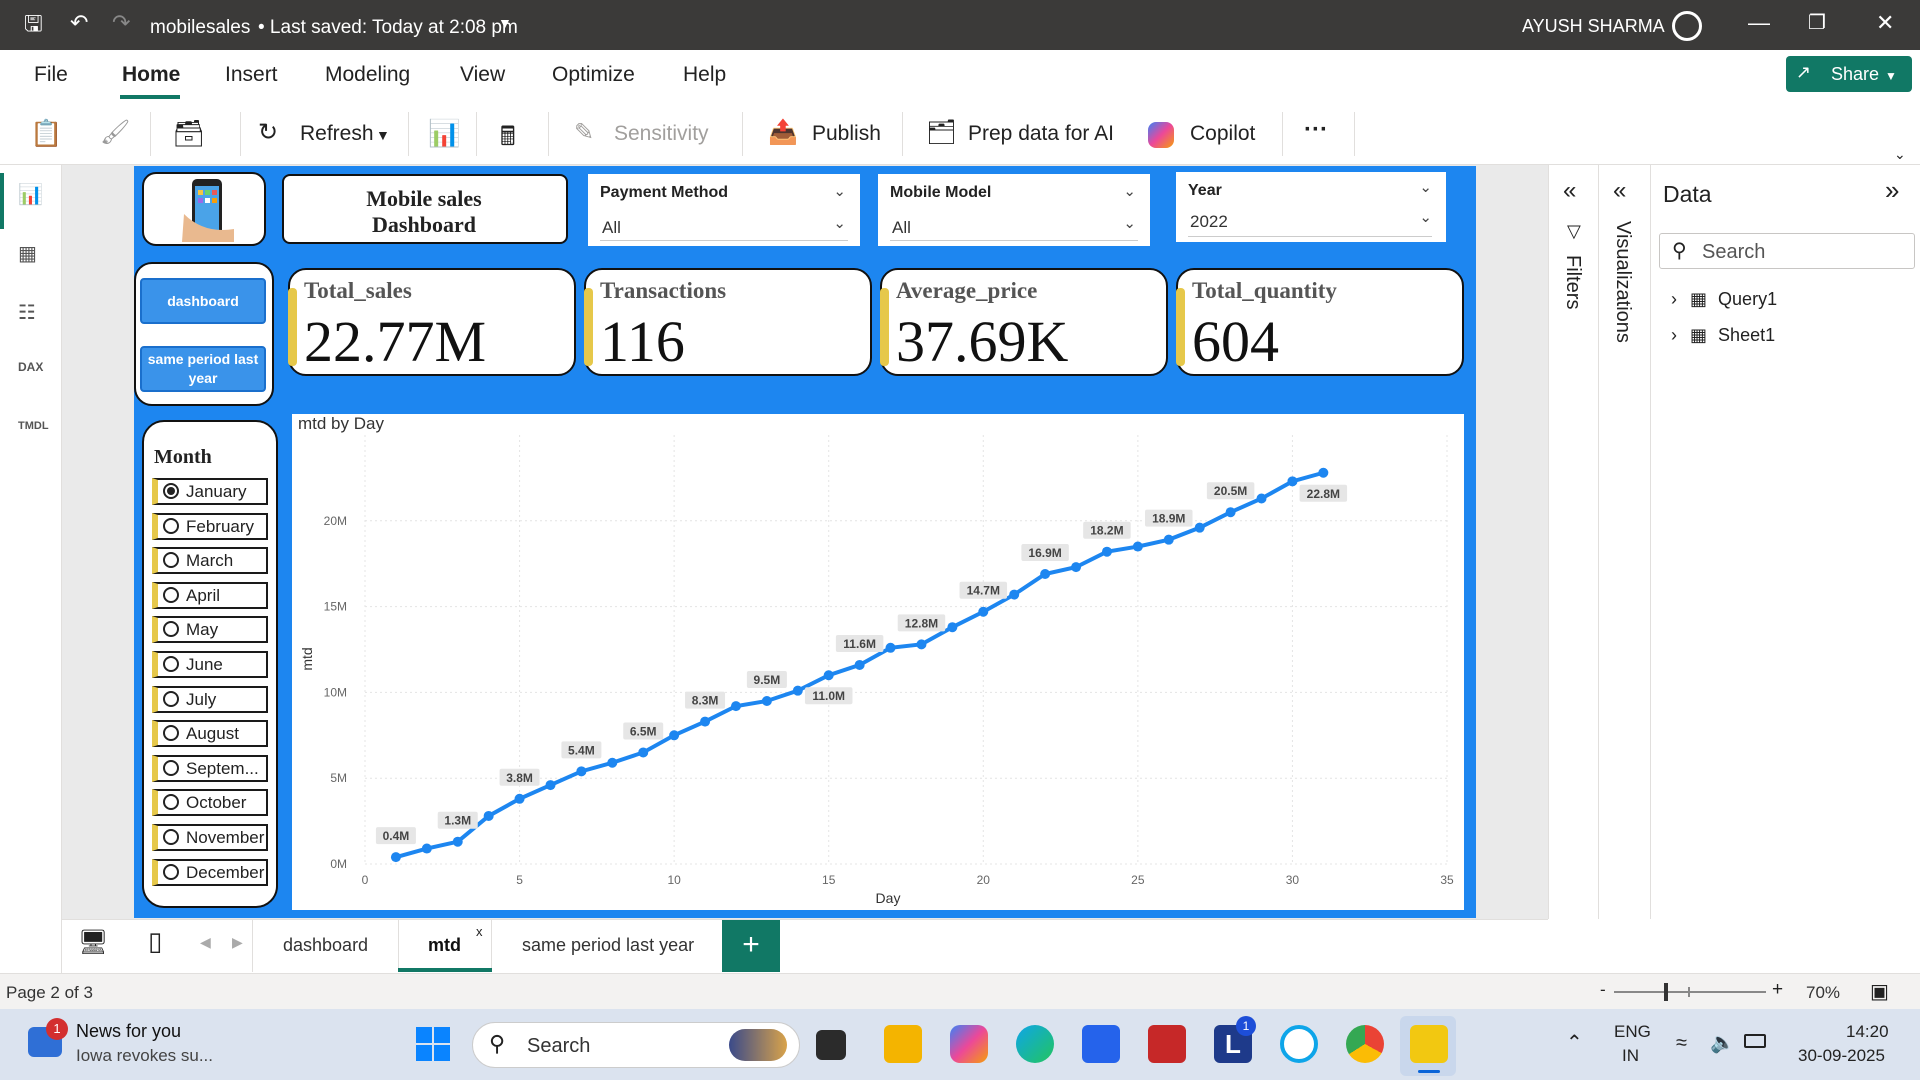 The width and height of the screenshot is (1920, 1080). Describe the element at coordinates (1573, 542) in the screenshot. I see `filters-pane-collapsed: « ▽ Filters` at that location.